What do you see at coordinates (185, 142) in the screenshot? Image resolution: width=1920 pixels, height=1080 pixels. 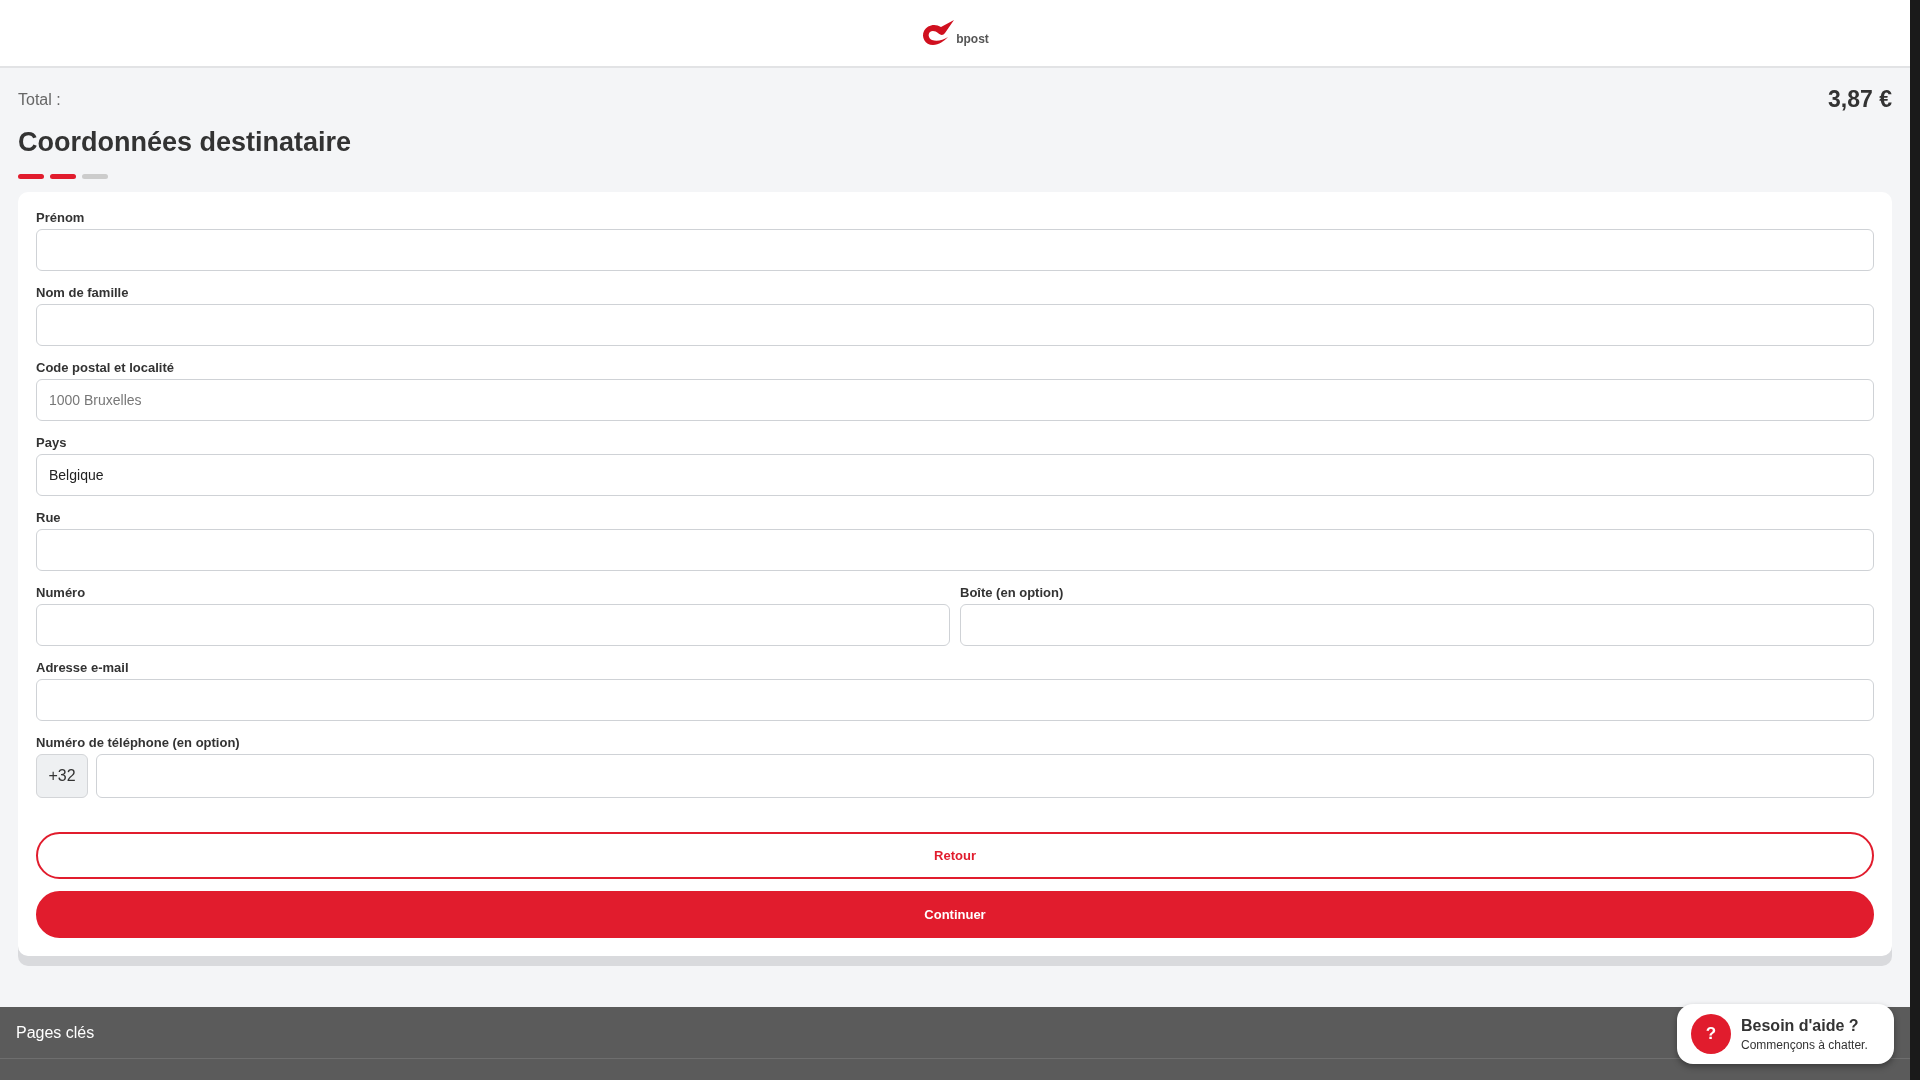 I see `page-title: Coordonnées destinataire` at bounding box center [185, 142].